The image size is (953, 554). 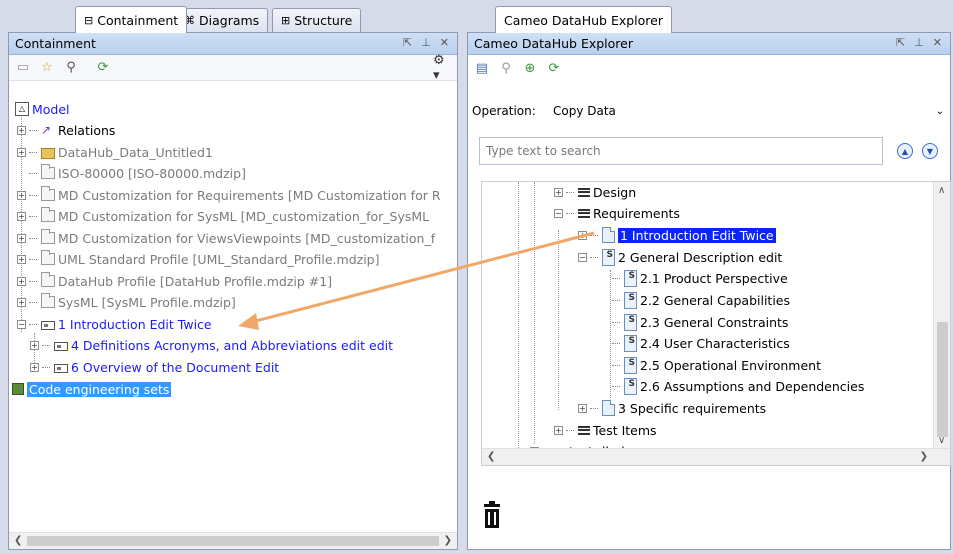 I want to click on explorer-item-specific: + 3 Specific requirements, so click(x=672, y=408).